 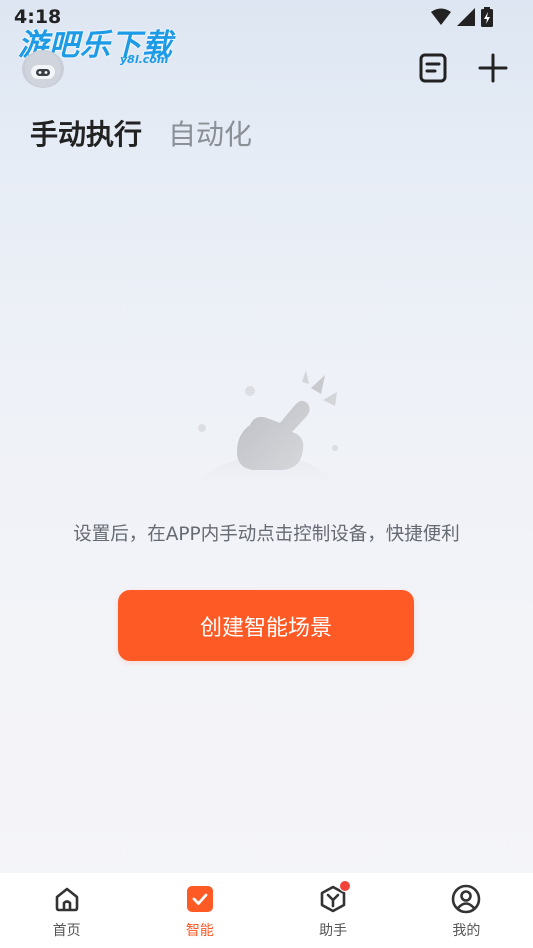 What do you see at coordinates (66, 931) in the screenshot?
I see `nav-label-home: 首页` at bounding box center [66, 931].